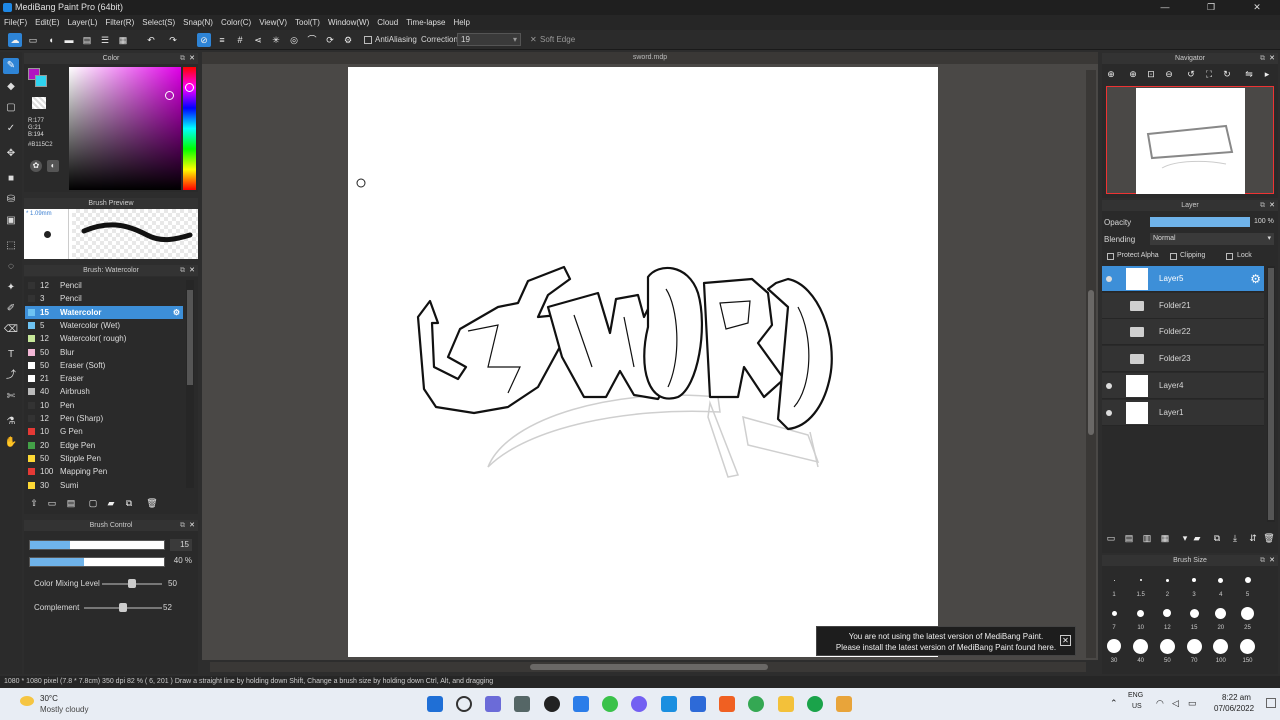 The width and height of the screenshot is (1280, 720). I want to click on menu-filter: Filter(R), so click(119, 22).